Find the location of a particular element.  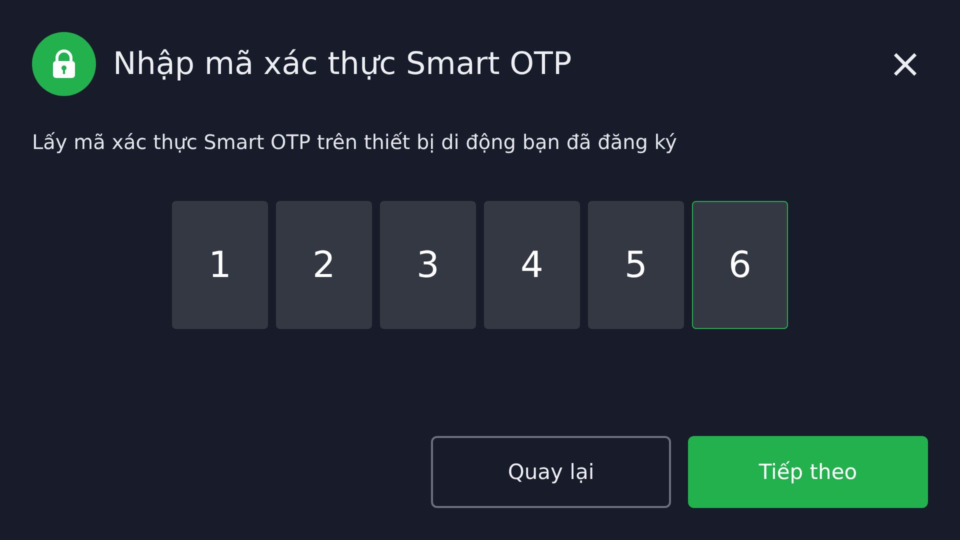

close-button: × is located at coordinates (905, 64).